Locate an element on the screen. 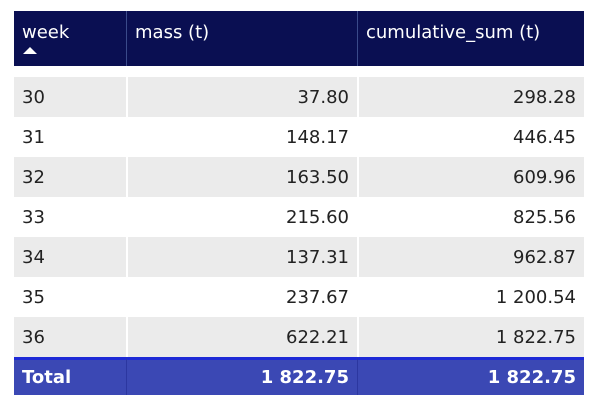 This screenshot has width=600, height=414. column-header-label: cumulative_sum (t) is located at coordinates (453, 32).